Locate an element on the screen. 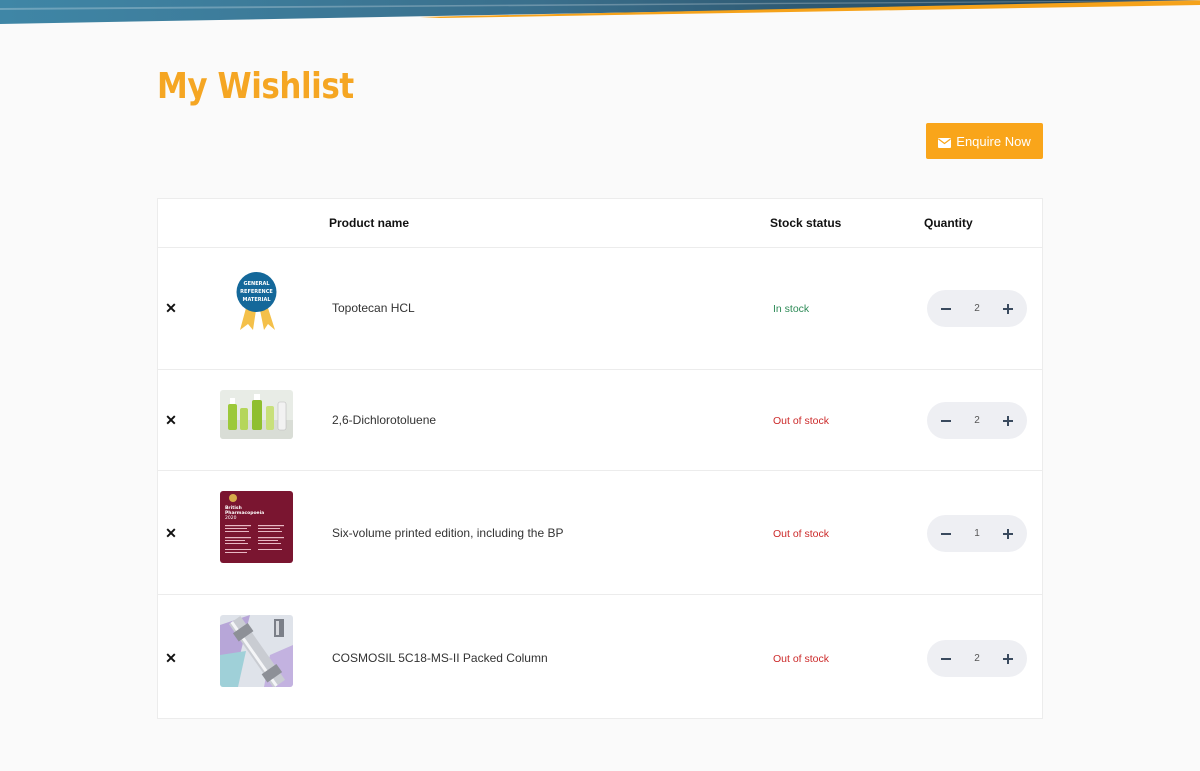  page-title: My Wishlist is located at coordinates (255, 86).